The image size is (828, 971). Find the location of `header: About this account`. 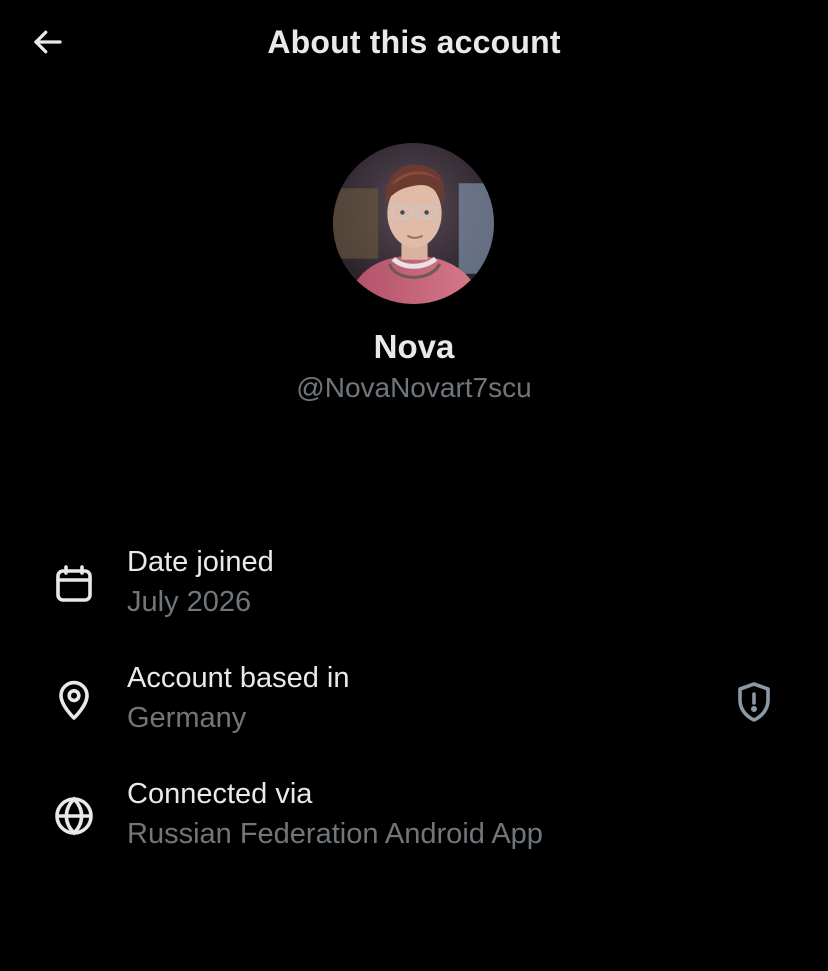

header: About this account is located at coordinates (414, 44).